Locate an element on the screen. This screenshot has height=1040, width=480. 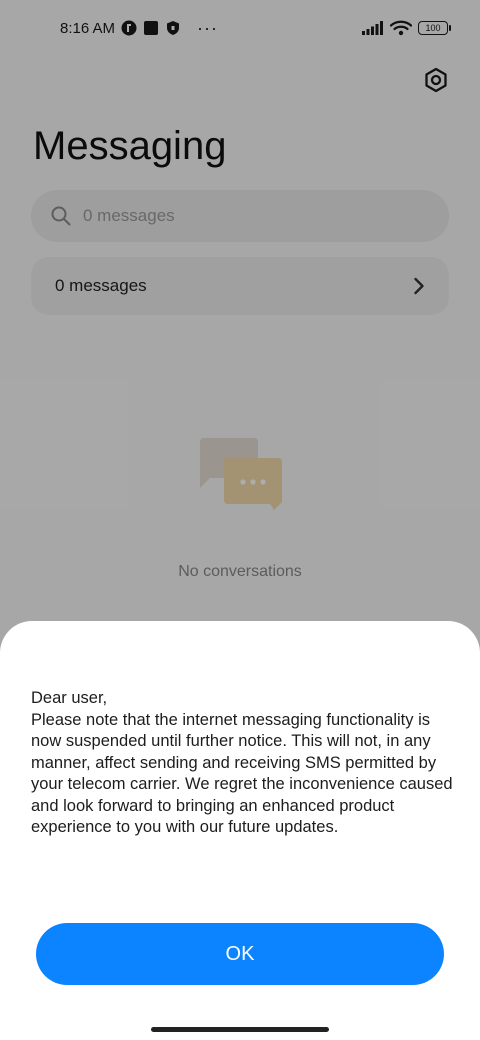
home-indicator is located at coordinates (240, 1029).